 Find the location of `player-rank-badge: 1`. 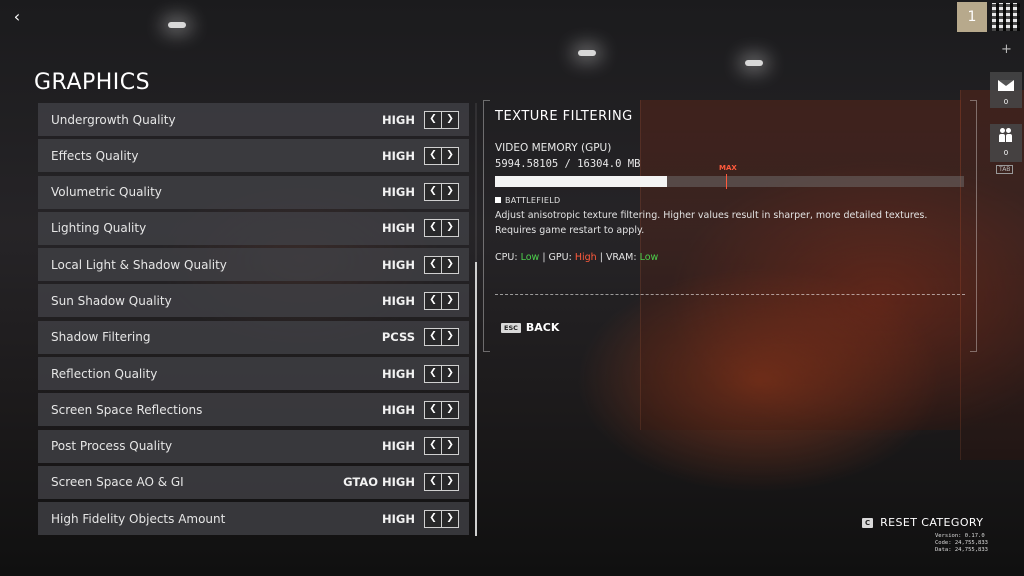

player-rank-badge: 1 is located at coordinates (972, 17).